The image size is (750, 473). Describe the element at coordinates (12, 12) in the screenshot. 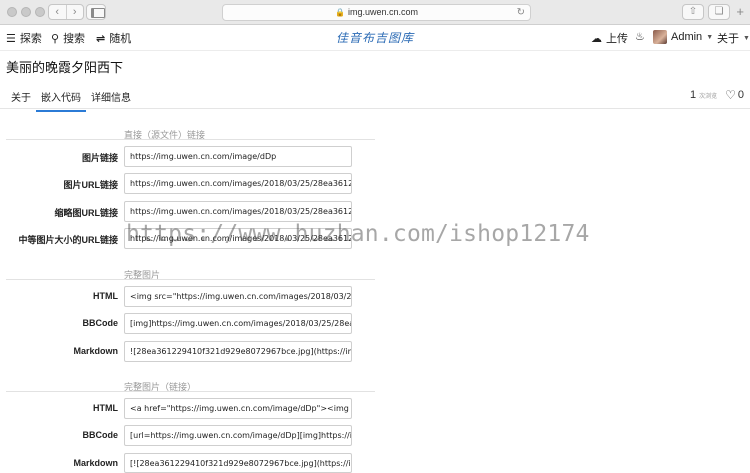

I see `close-window-button` at that location.